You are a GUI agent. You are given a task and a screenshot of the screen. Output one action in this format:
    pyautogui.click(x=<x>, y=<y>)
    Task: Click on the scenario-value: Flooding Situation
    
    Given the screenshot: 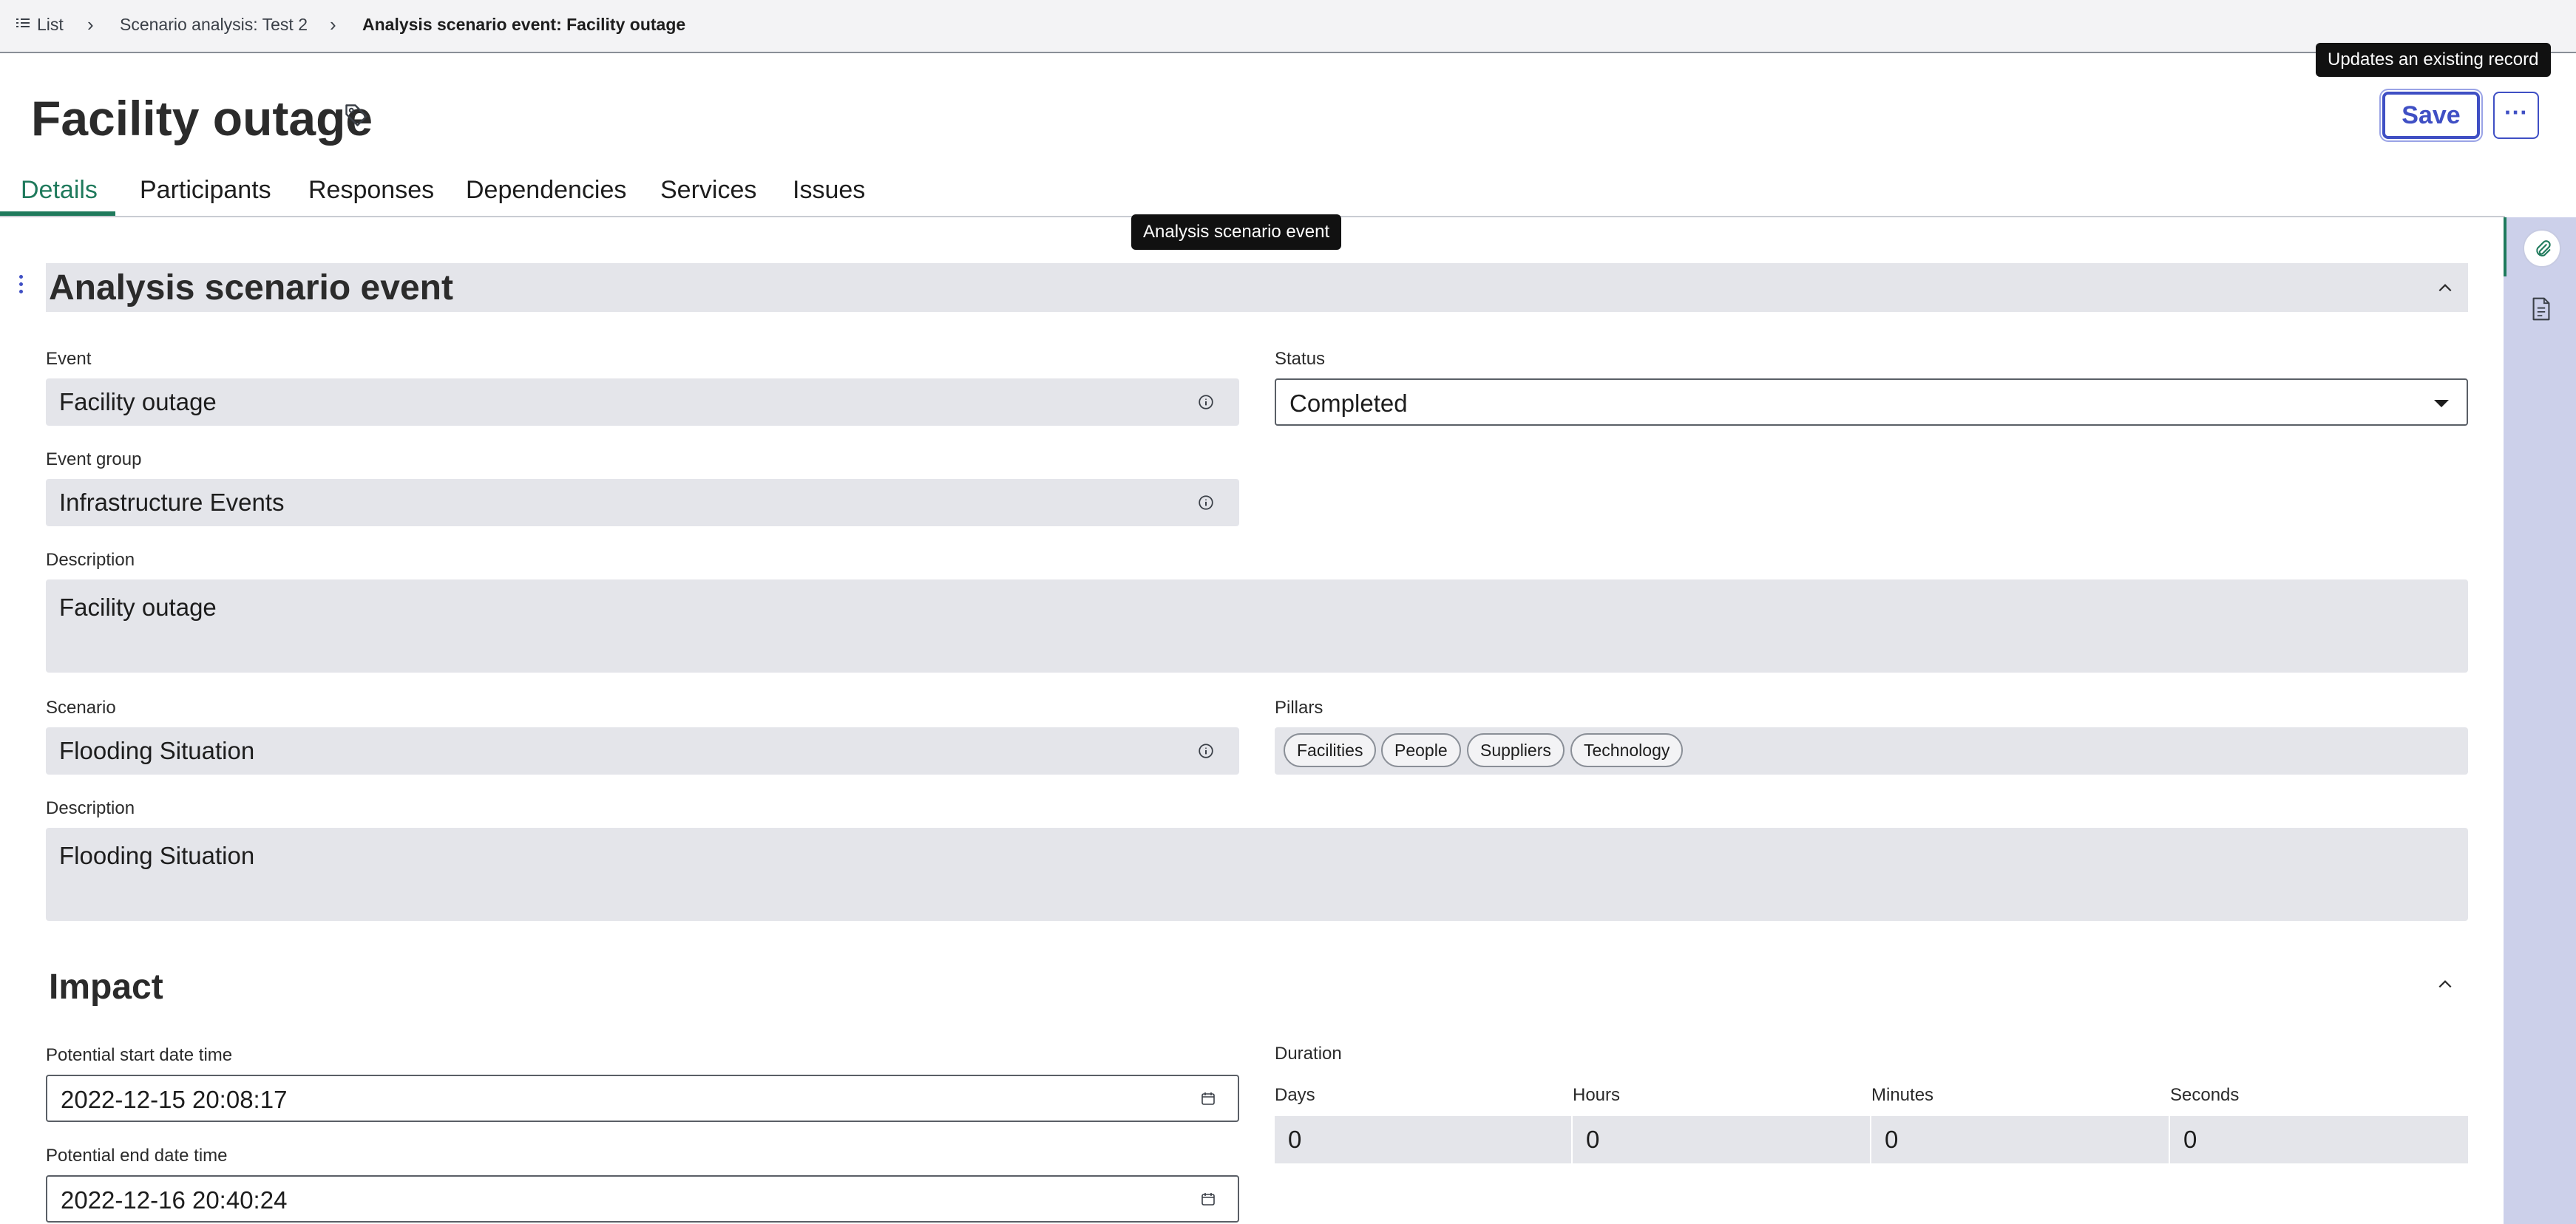 What is the action you would take?
    pyautogui.click(x=157, y=750)
    